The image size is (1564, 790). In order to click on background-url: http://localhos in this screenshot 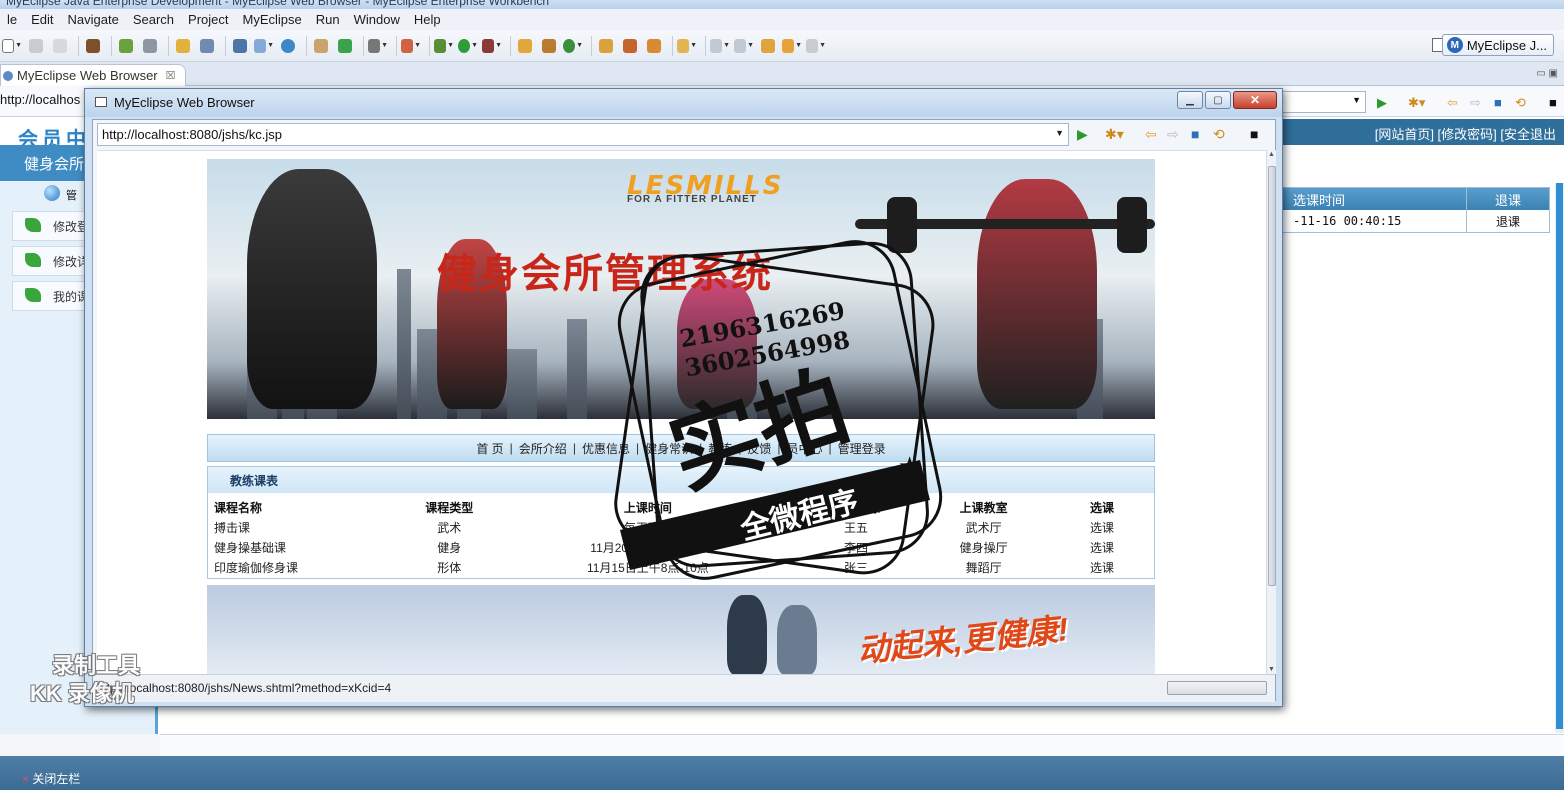, I will do `click(40, 99)`.